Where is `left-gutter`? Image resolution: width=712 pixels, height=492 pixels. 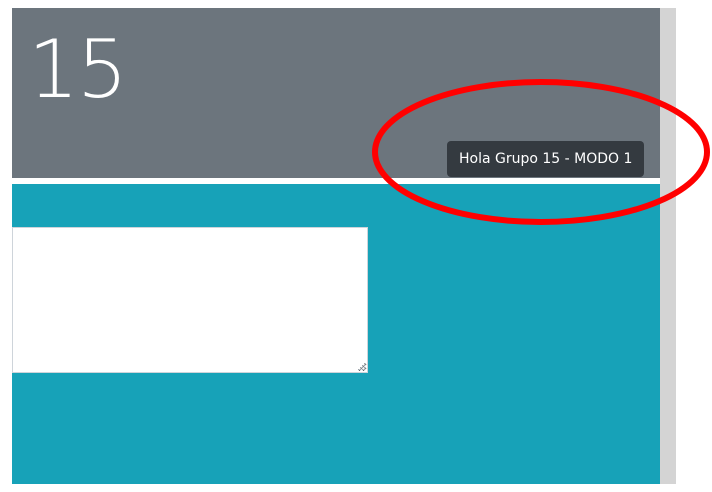
left-gutter is located at coordinates (6, 246).